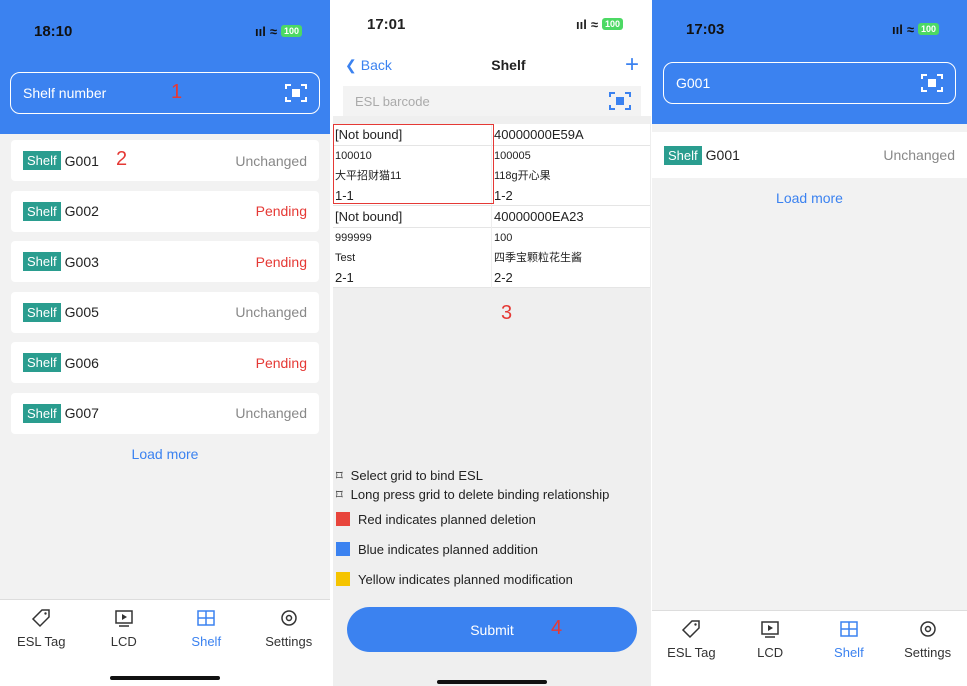  What do you see at coordinates (53, 31) in the screenshot?
I see `status-time: 18:10` at bounding box center [53, 31].